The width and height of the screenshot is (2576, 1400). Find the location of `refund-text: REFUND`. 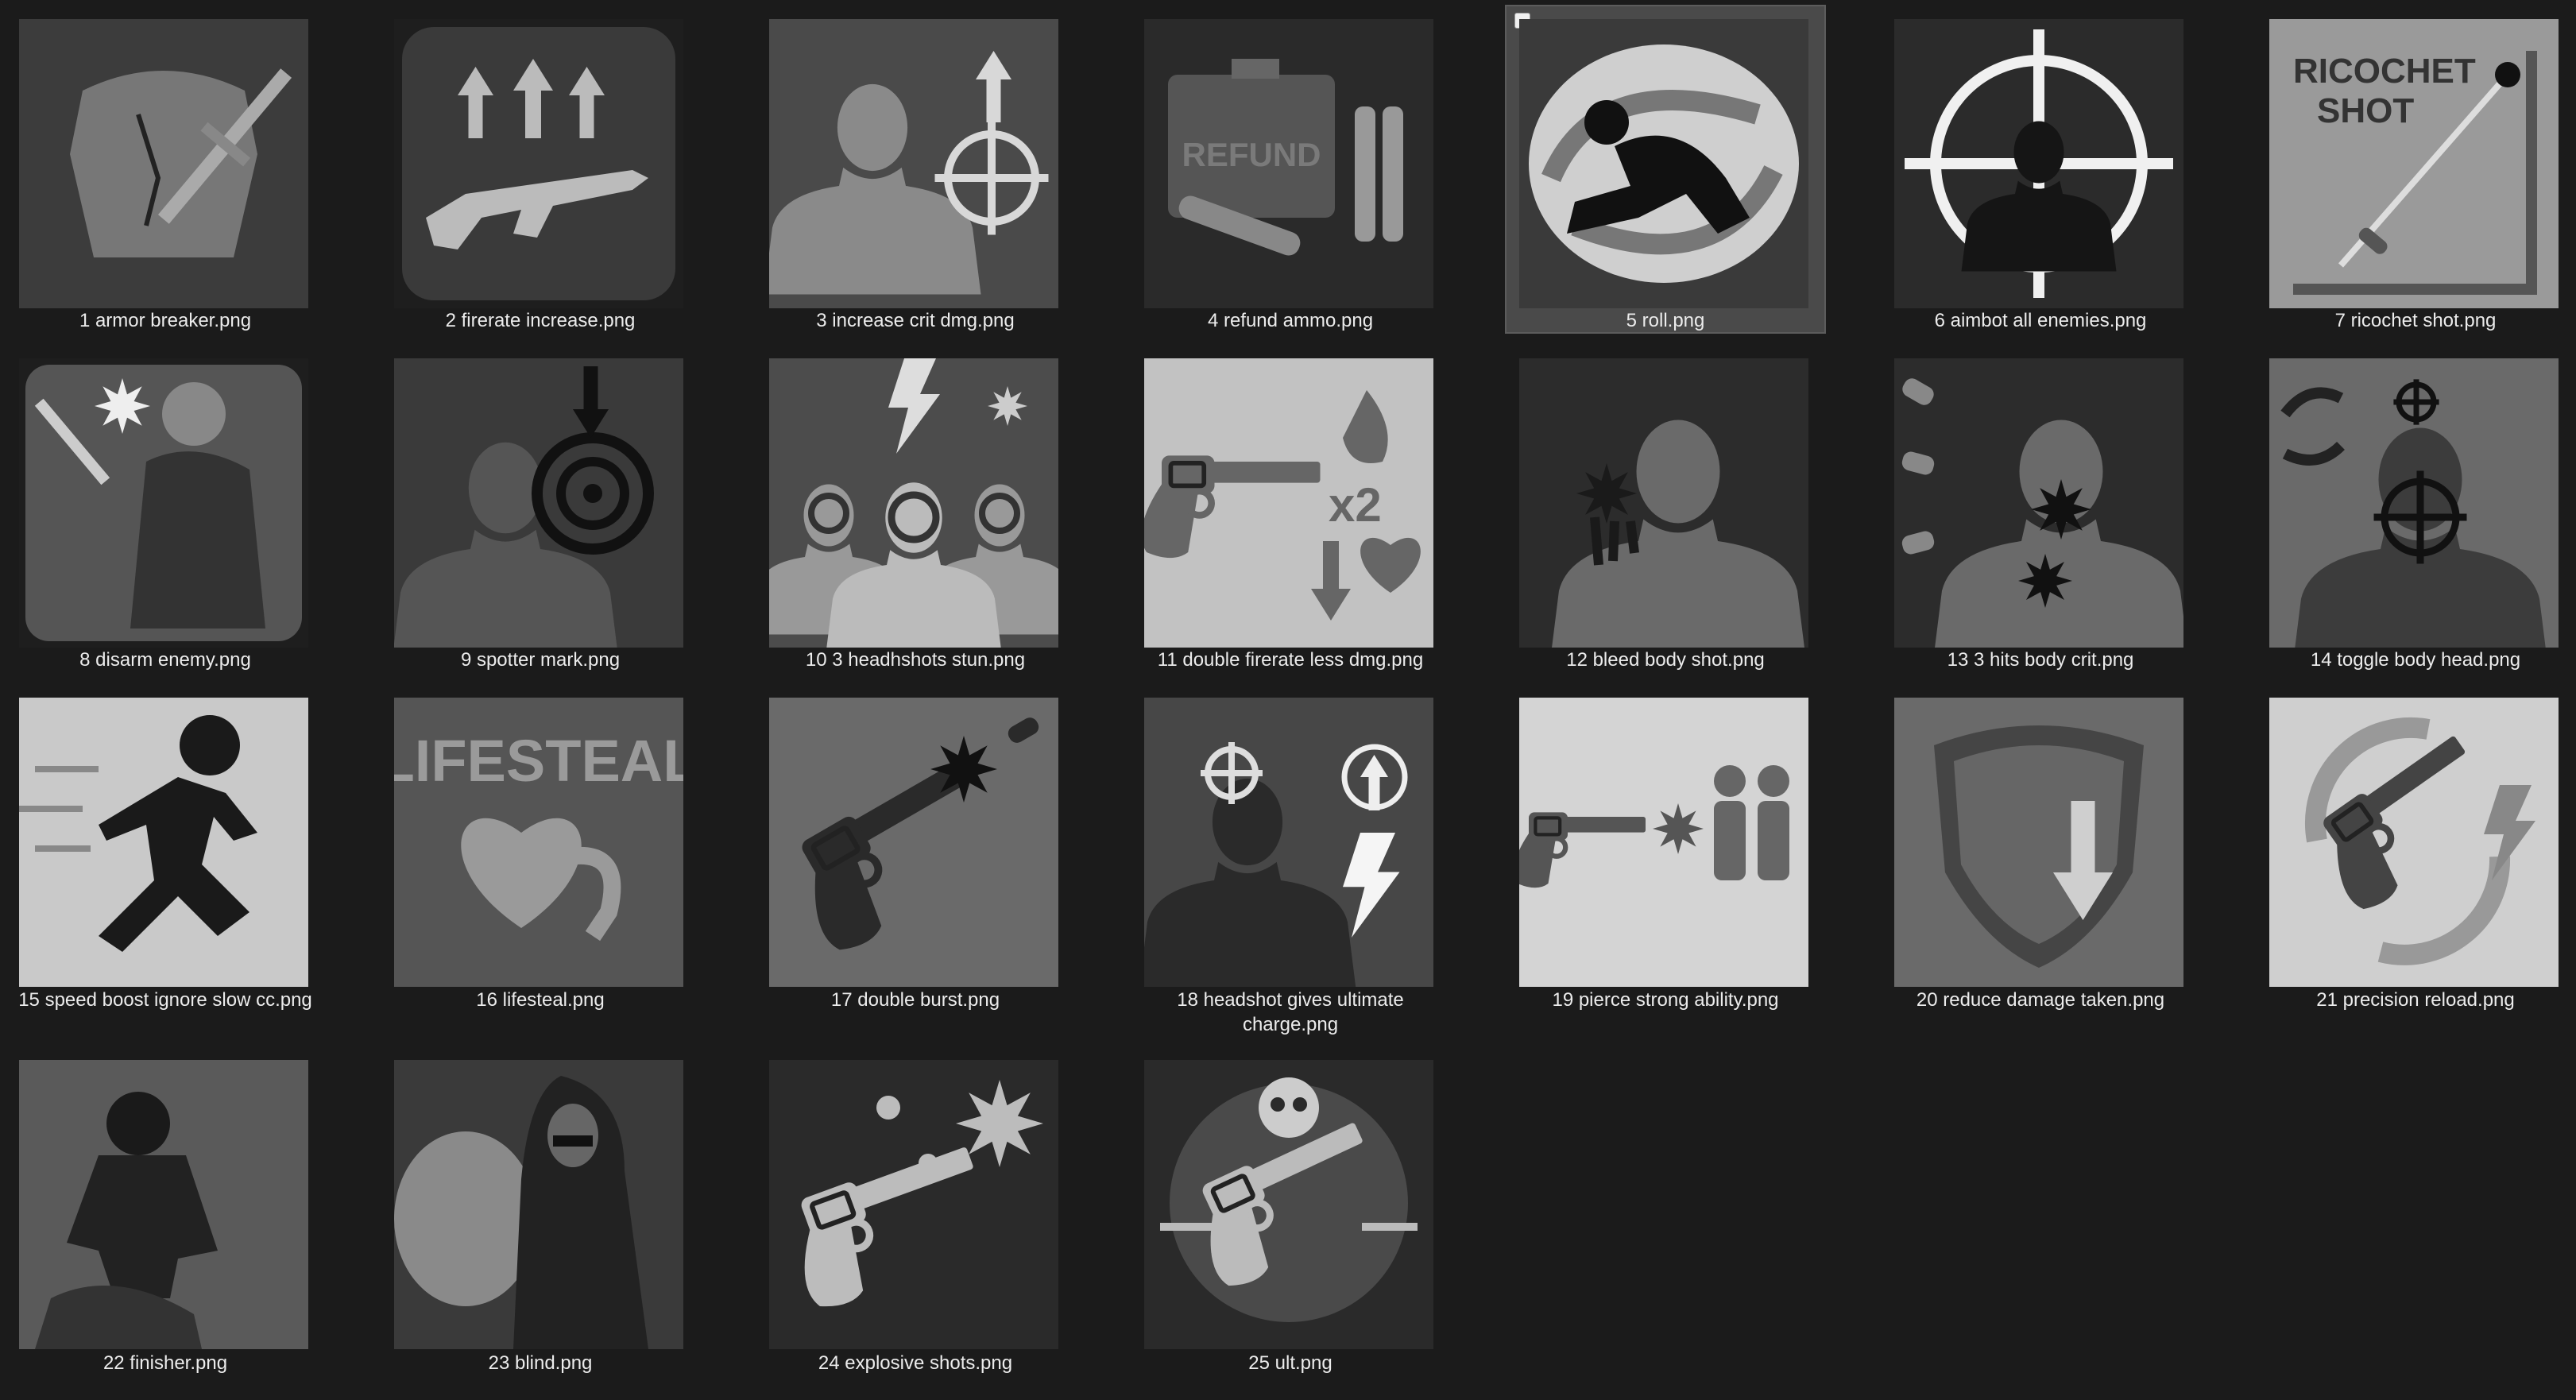

refund-text: REFUND is located at coordinates (1251, 154).